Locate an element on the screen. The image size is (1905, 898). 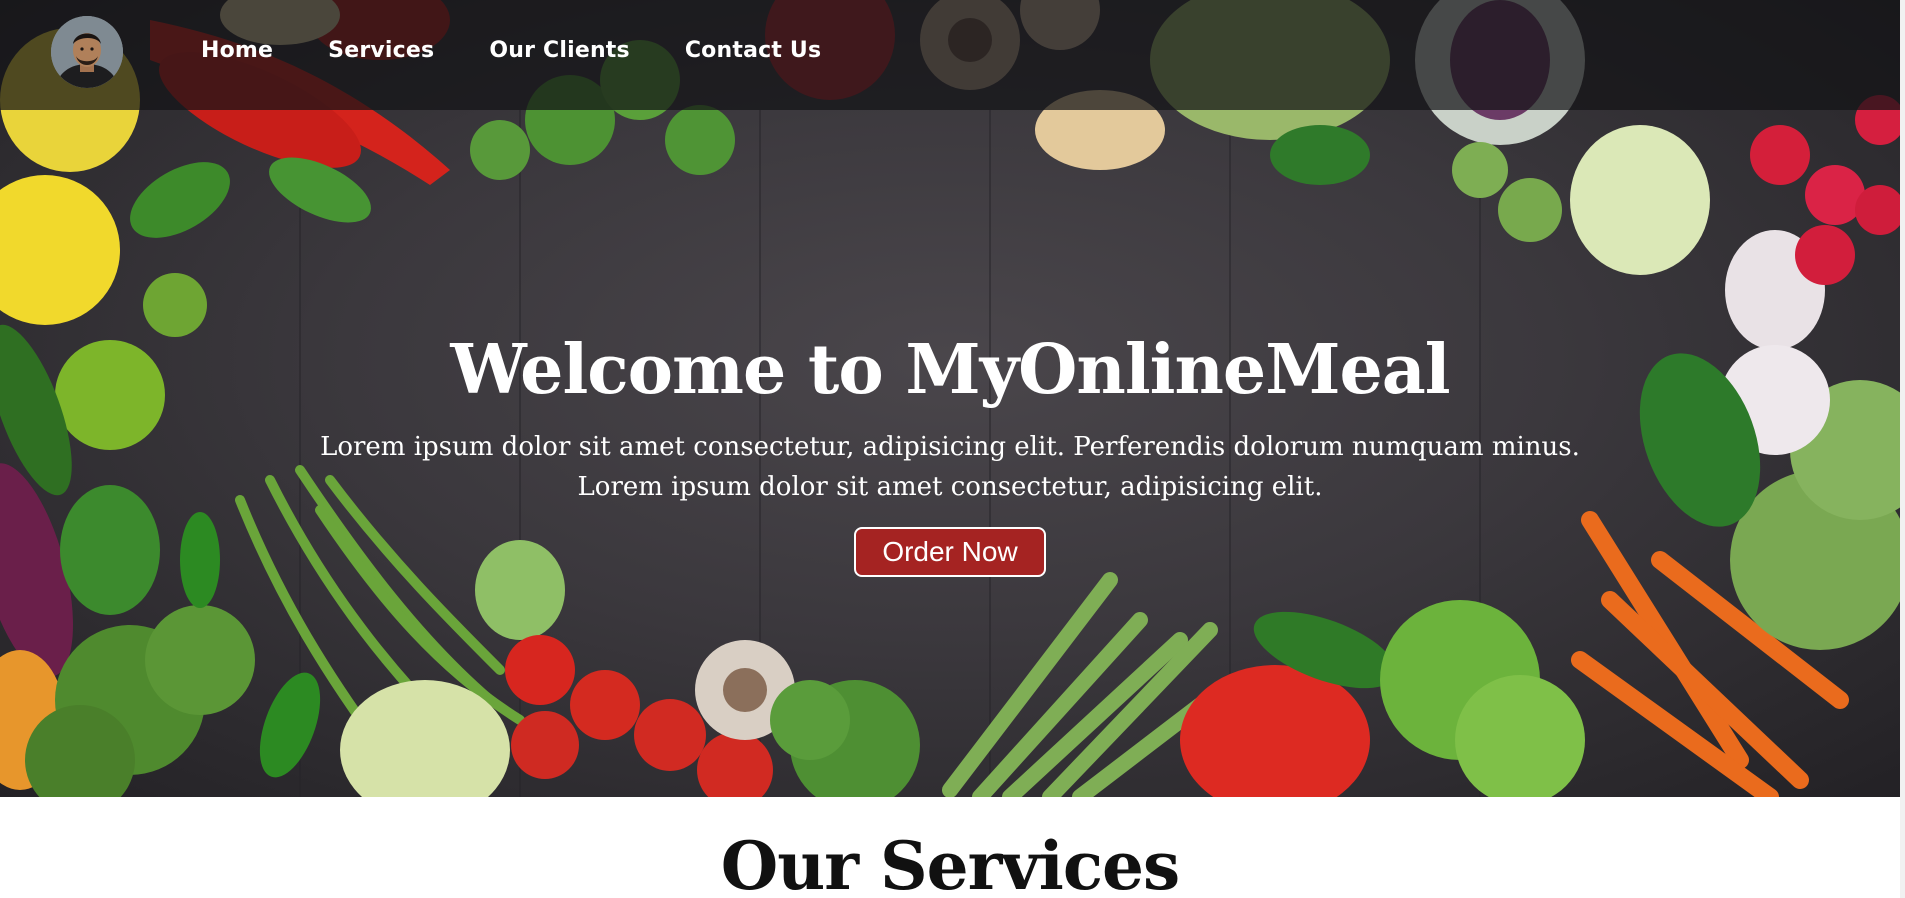
page-scrollbar is located at coordinates (1902, 449).